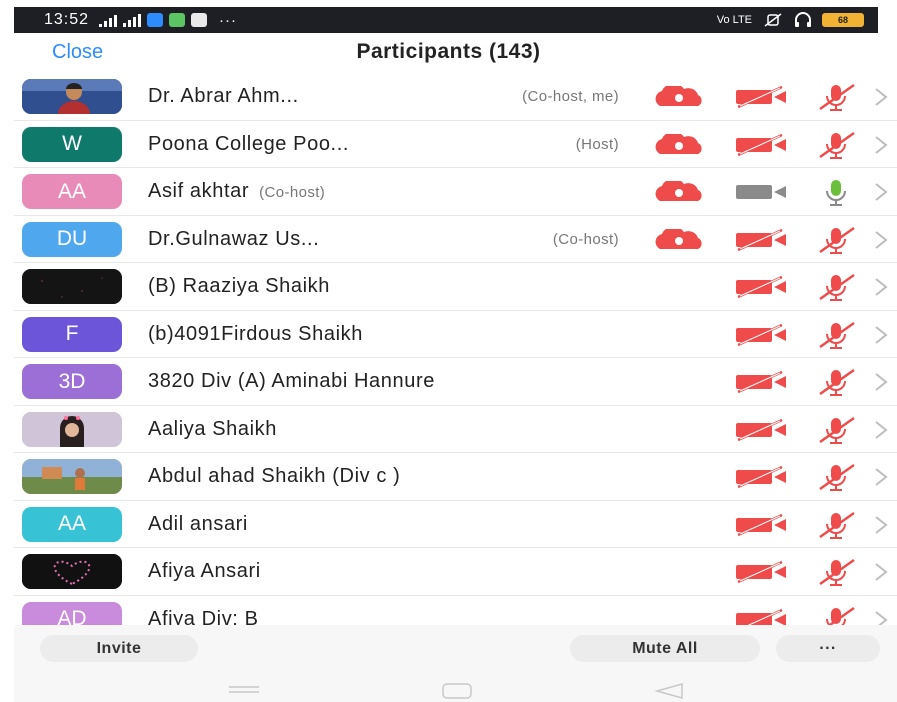 The width and height of the screenshot is (897, 702). I want to click on participant-avatar: 3D, so click(72, 381).